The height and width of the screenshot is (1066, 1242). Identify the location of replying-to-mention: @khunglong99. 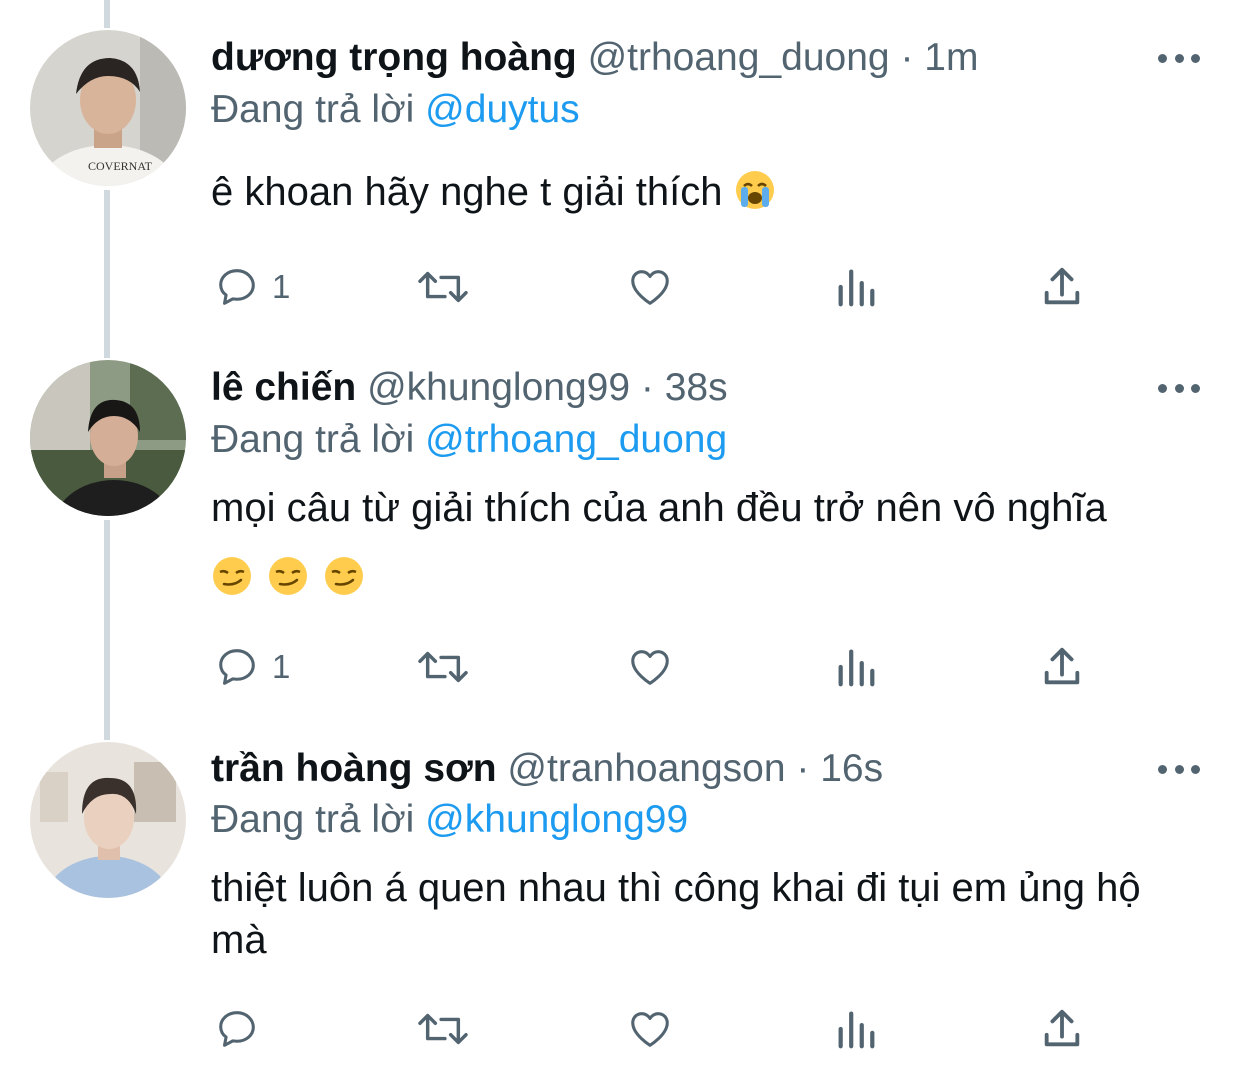
(556, 819).